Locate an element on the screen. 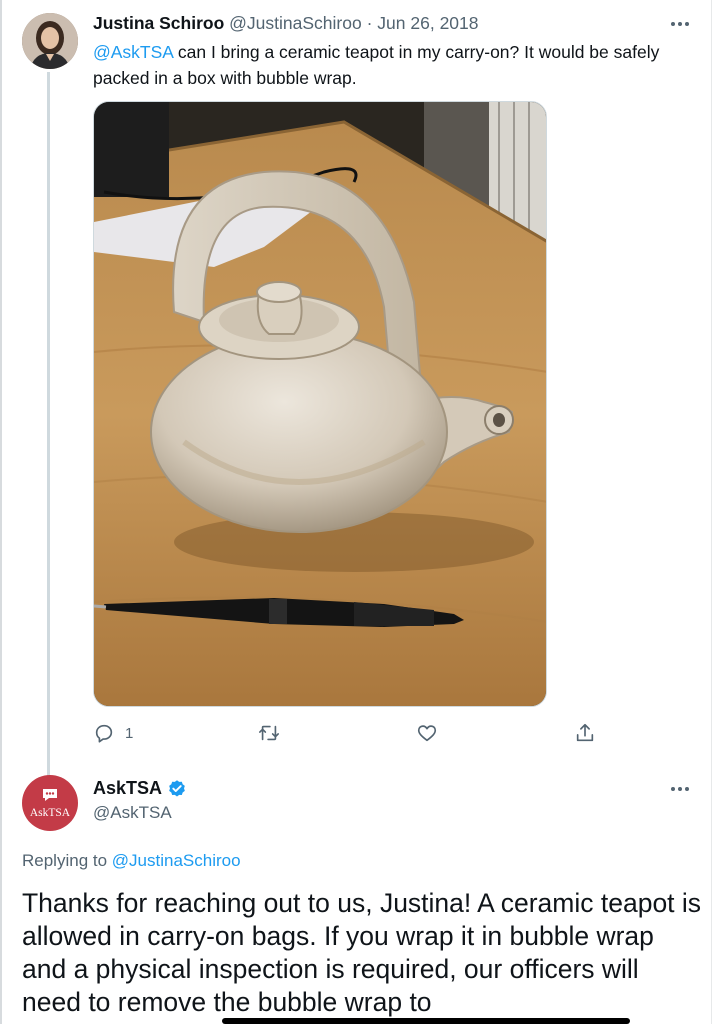  avatar-label: AskTSA is located at coordinates (50, 813).